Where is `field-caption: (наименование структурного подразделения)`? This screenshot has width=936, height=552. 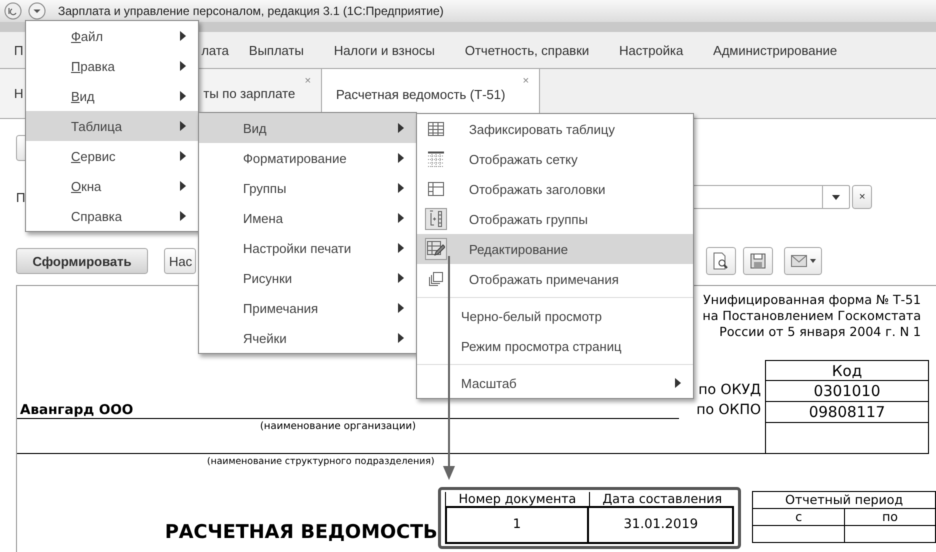 field-caption: (наименование структурного подразделения) is located at coordinates (320, 461).